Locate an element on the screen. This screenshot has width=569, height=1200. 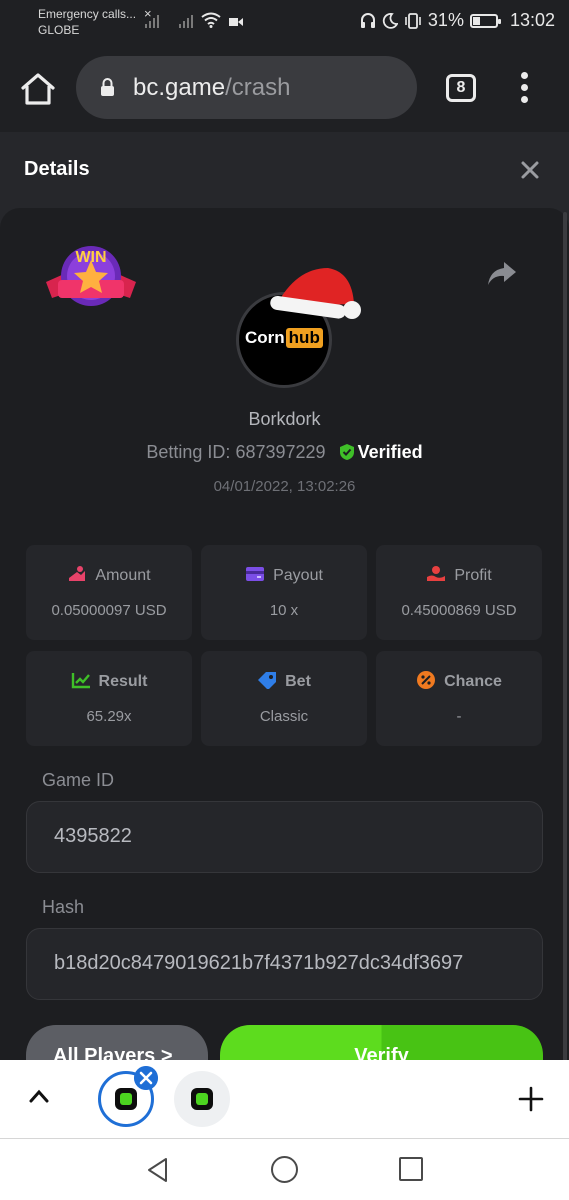
avatar-text: Corn hub is located at coordinates (284, 338).